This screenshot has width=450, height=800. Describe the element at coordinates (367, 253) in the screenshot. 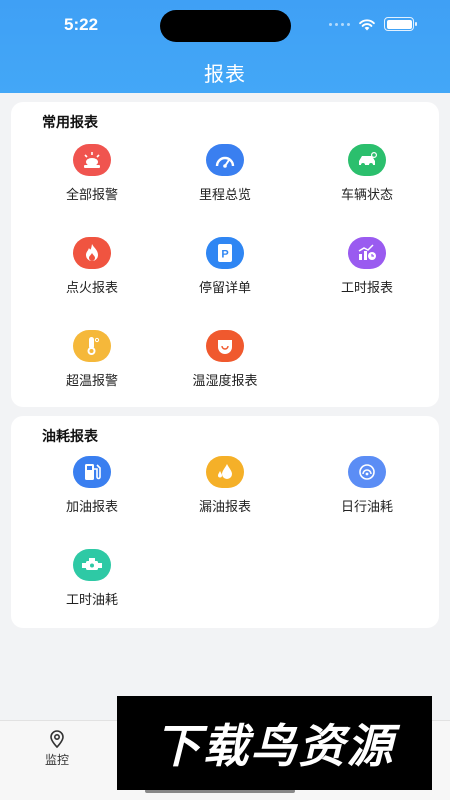

I see `chart-clock-icon` at that location.